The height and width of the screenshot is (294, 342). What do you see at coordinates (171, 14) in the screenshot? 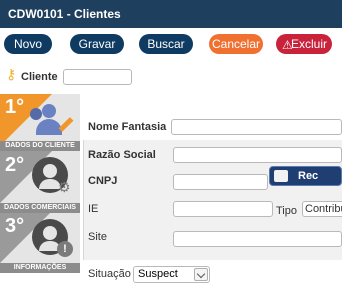
I see `title-bar: CDW0101 - Clientes` at bounding box center [171, 14].